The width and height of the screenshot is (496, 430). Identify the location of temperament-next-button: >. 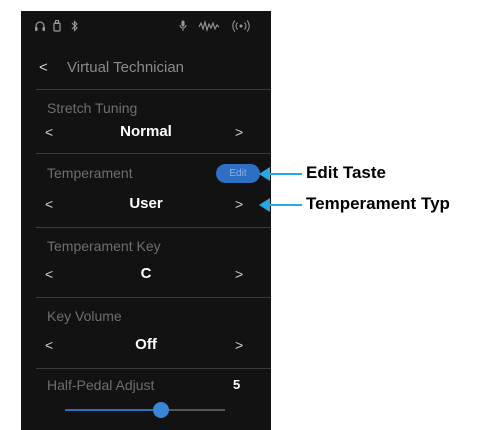
(239, 204).